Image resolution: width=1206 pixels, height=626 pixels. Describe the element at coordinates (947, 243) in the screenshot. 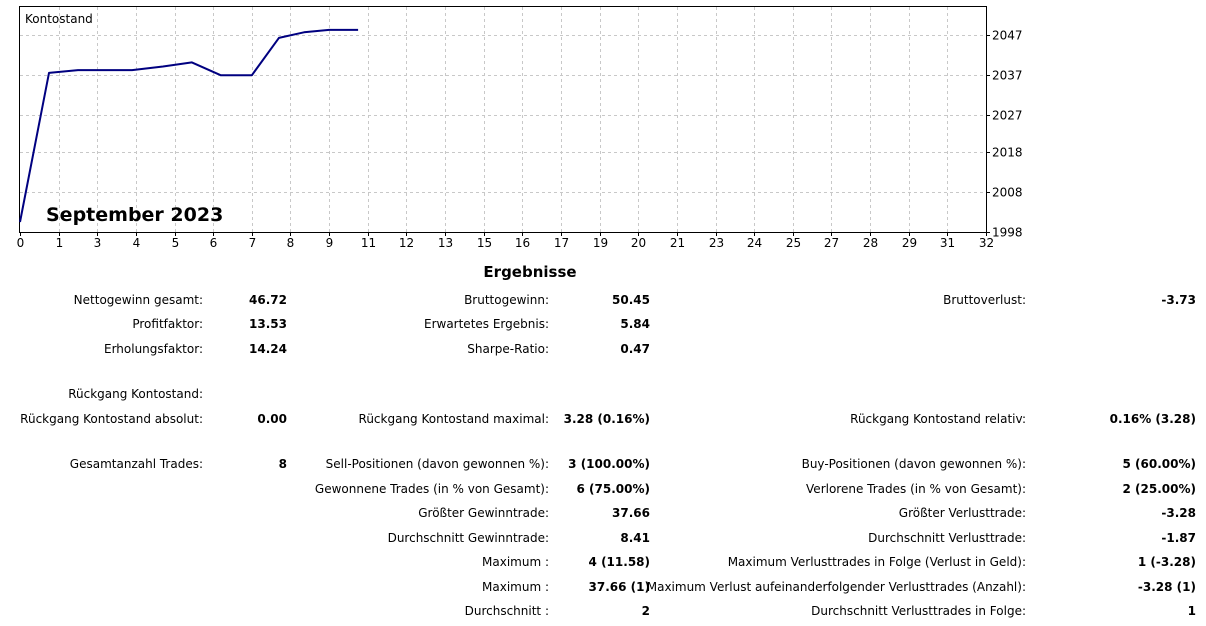

I see `x-tick-label: 31` at that location.